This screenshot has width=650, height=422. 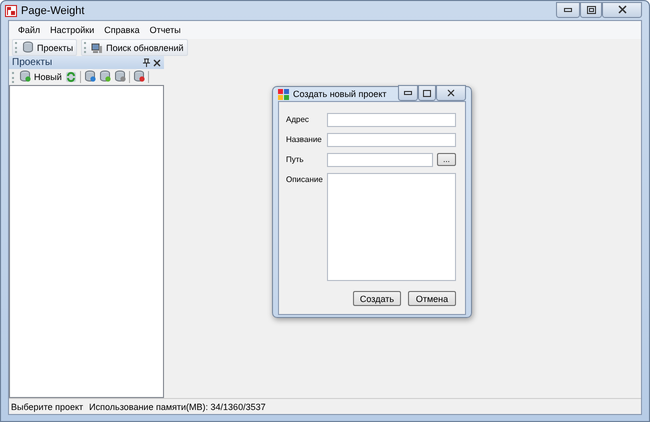 What do you see at coordinates (165, 30) in the screenshot?
I see `menu-item: Отчеты` at bounding box center [165, 30].